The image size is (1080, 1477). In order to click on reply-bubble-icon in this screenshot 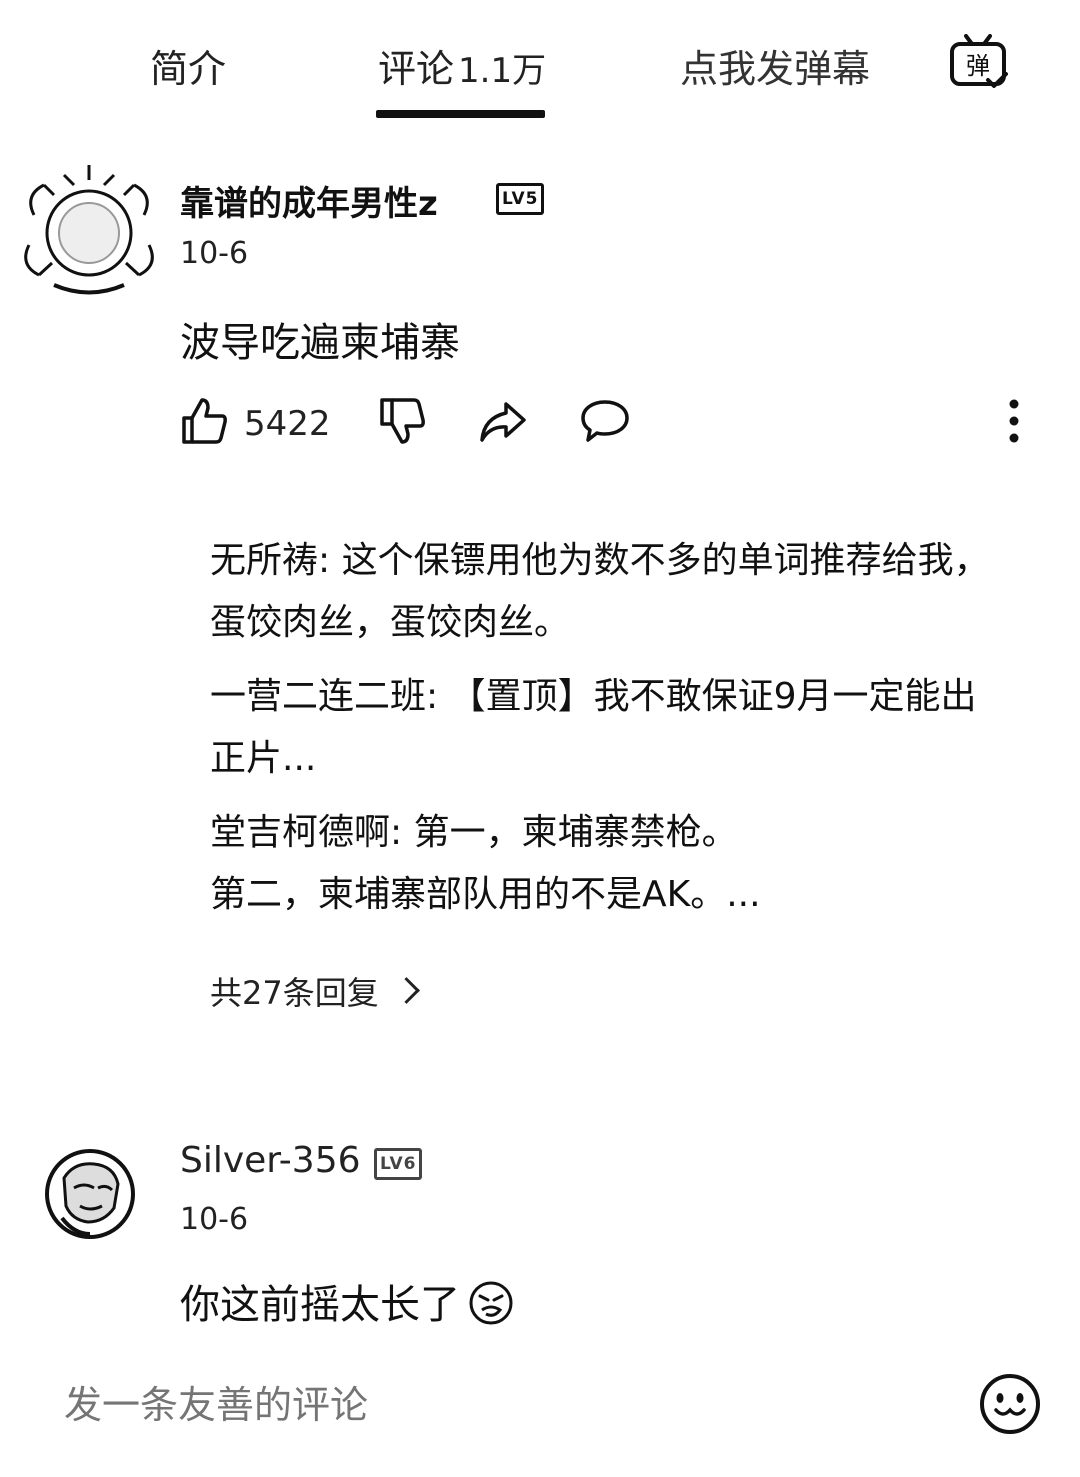, I will do `click(605, 421)`.